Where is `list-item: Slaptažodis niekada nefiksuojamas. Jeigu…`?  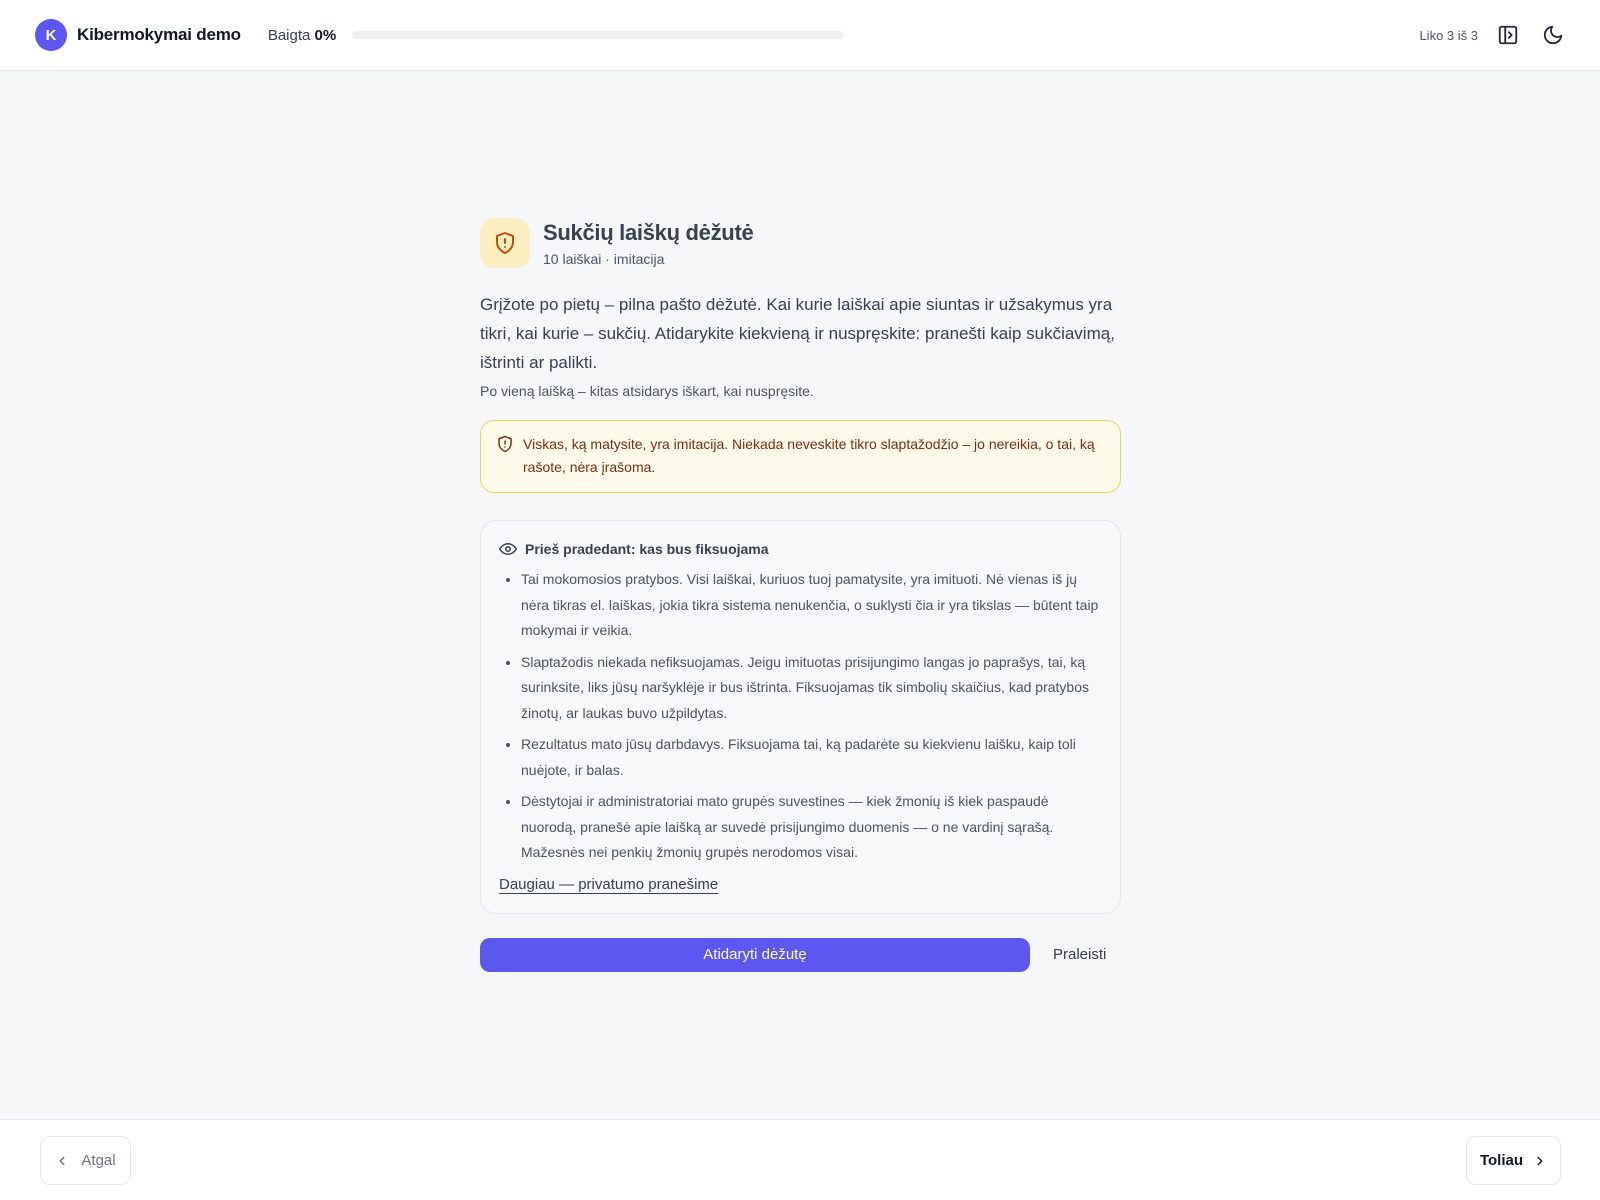
list-item: Slaptažodis niekada nefiksuojamas. Jeigu… is located at coordinates (811, 688).